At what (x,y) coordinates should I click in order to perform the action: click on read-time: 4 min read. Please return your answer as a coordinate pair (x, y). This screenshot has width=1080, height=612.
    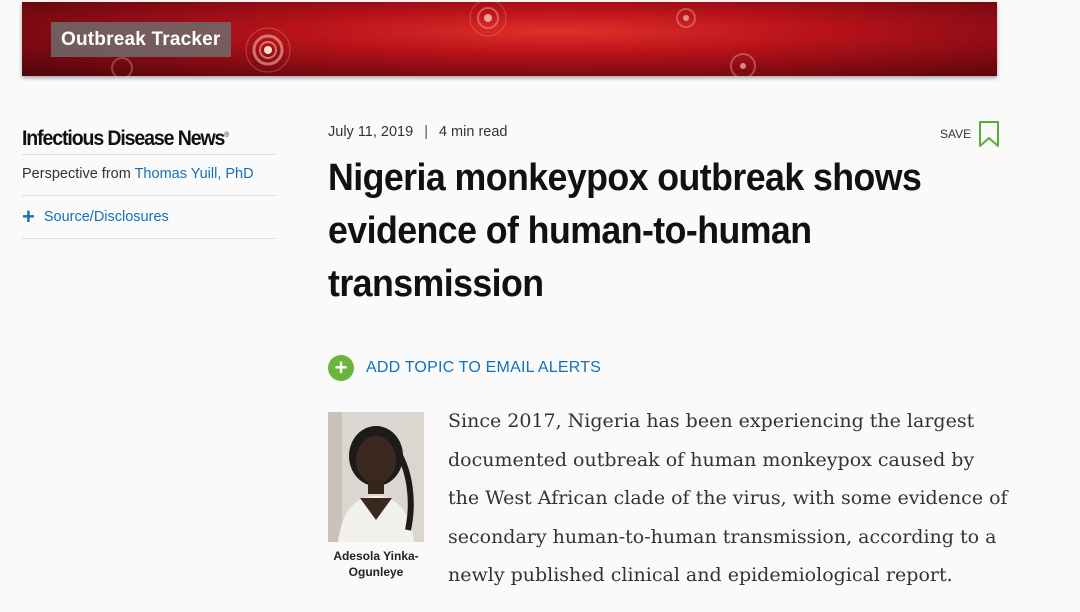
    Looking at the image, I should click on (473, 132).